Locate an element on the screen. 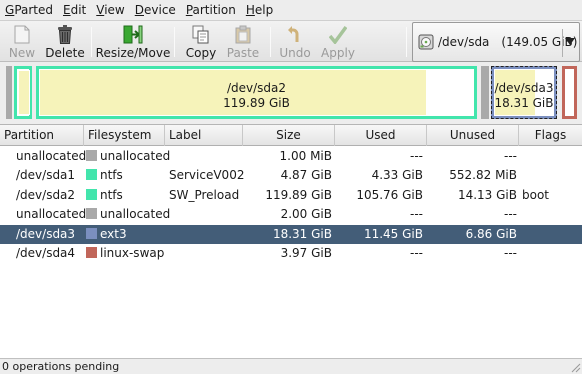 The width and height of the screenshot is (582, 374). menu-gparted-mnemonic: G is located at coordinates (10, 10).